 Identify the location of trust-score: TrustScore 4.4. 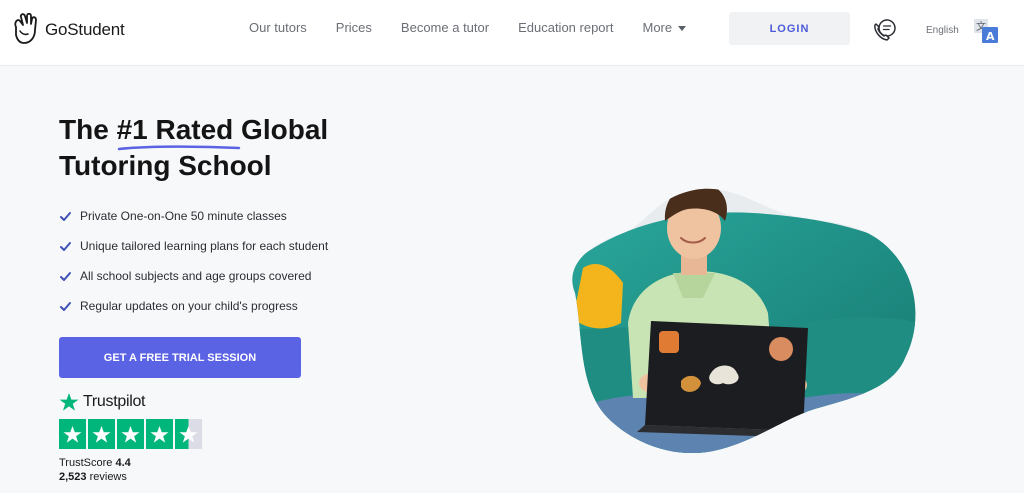
(95, 463).